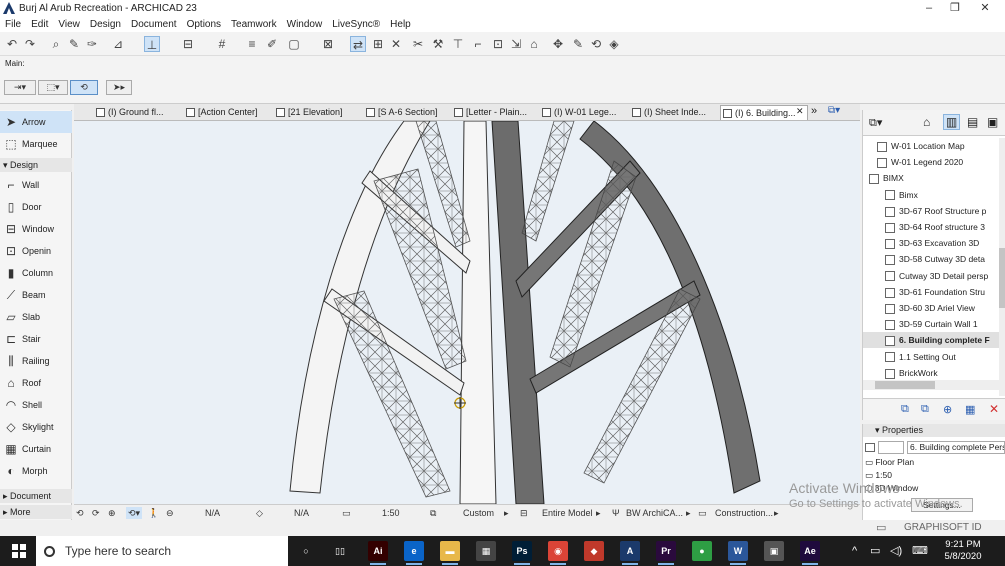 The height and width of the screenshot is (566, 1005). What do you see at coordinates (814, 111) in the screenshot?
I see `tab-overflow-icon: »` at bounding box center [814, 111].